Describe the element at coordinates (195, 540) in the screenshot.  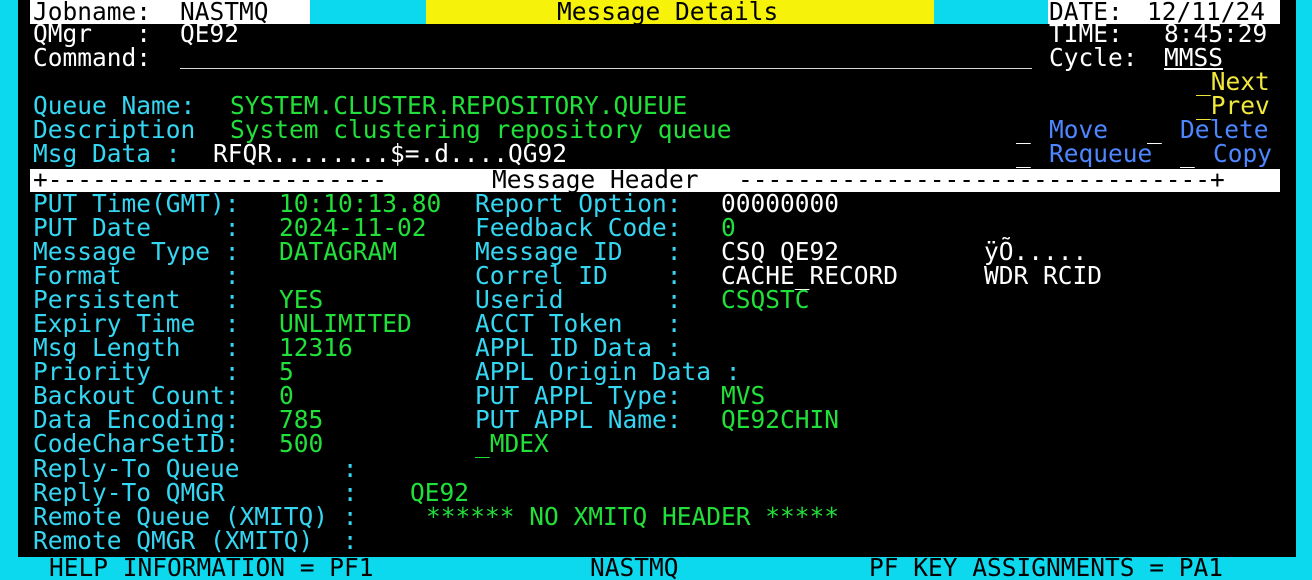
I see `remote-qmgr-label: Remote QMGR (XMITQ) :` at that location.